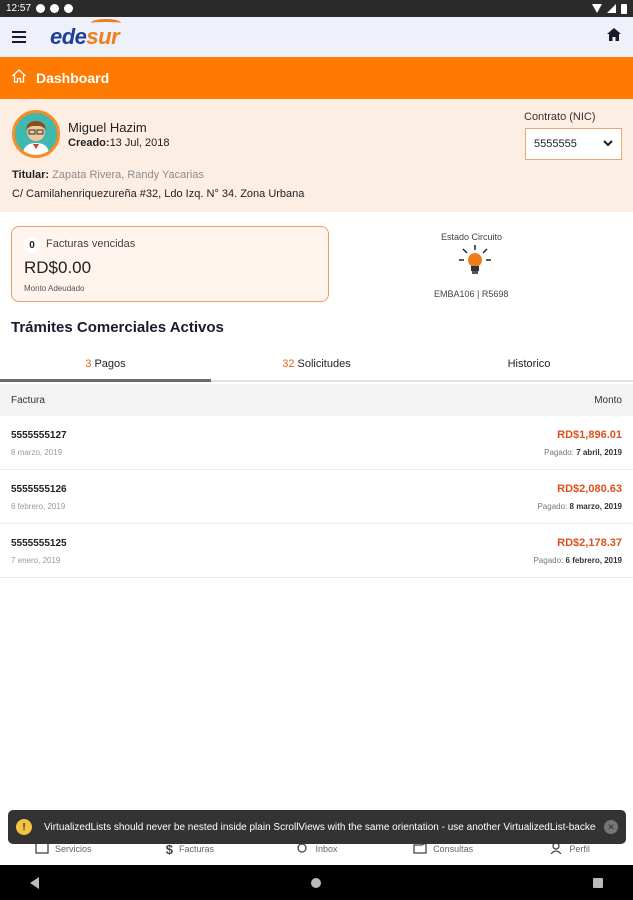 This screenshot has width=633, height=900. Describe the element at coordinates (589, 435) in the screenshot. I see `invoice-amount: RD$1,896.01` at that location.